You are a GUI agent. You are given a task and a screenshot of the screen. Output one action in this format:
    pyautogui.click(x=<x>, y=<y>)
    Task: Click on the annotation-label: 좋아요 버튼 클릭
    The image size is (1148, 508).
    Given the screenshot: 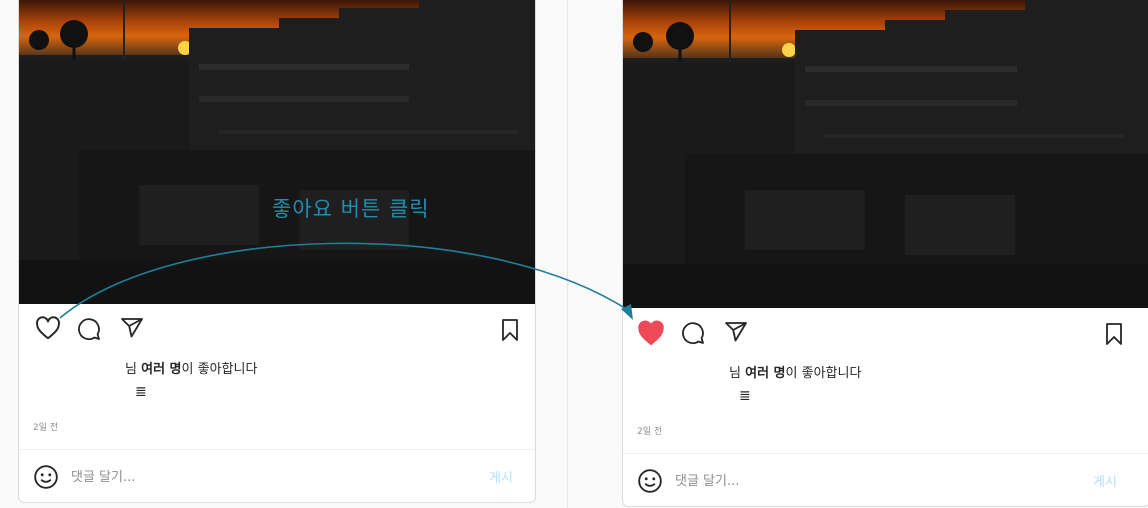 What is the action you would take?
    pyautogui.click(x=351, y=209)
    